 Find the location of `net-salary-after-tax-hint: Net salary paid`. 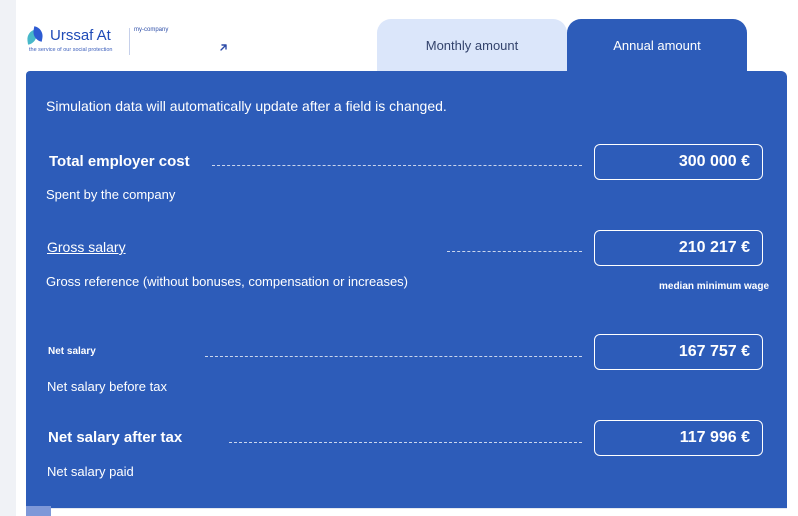

net-salary-after-tax-hint: Net salary paid is located at coordinates (90, 471).